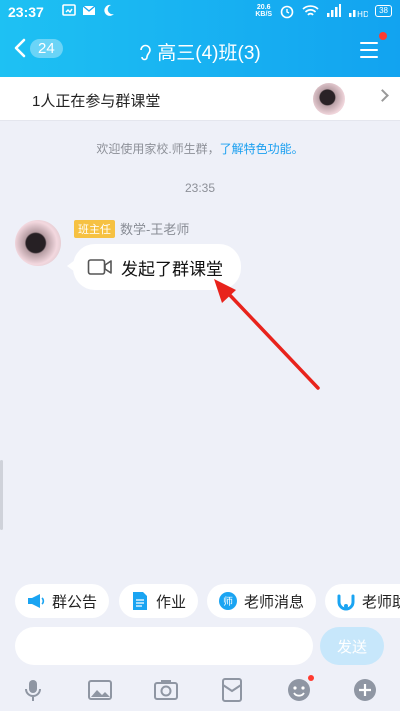 The image size is (400, 711). What do you see at coordinates (310, 10) in the screenshot?
I see `wifi-icon` at bounding box center [310, 10].